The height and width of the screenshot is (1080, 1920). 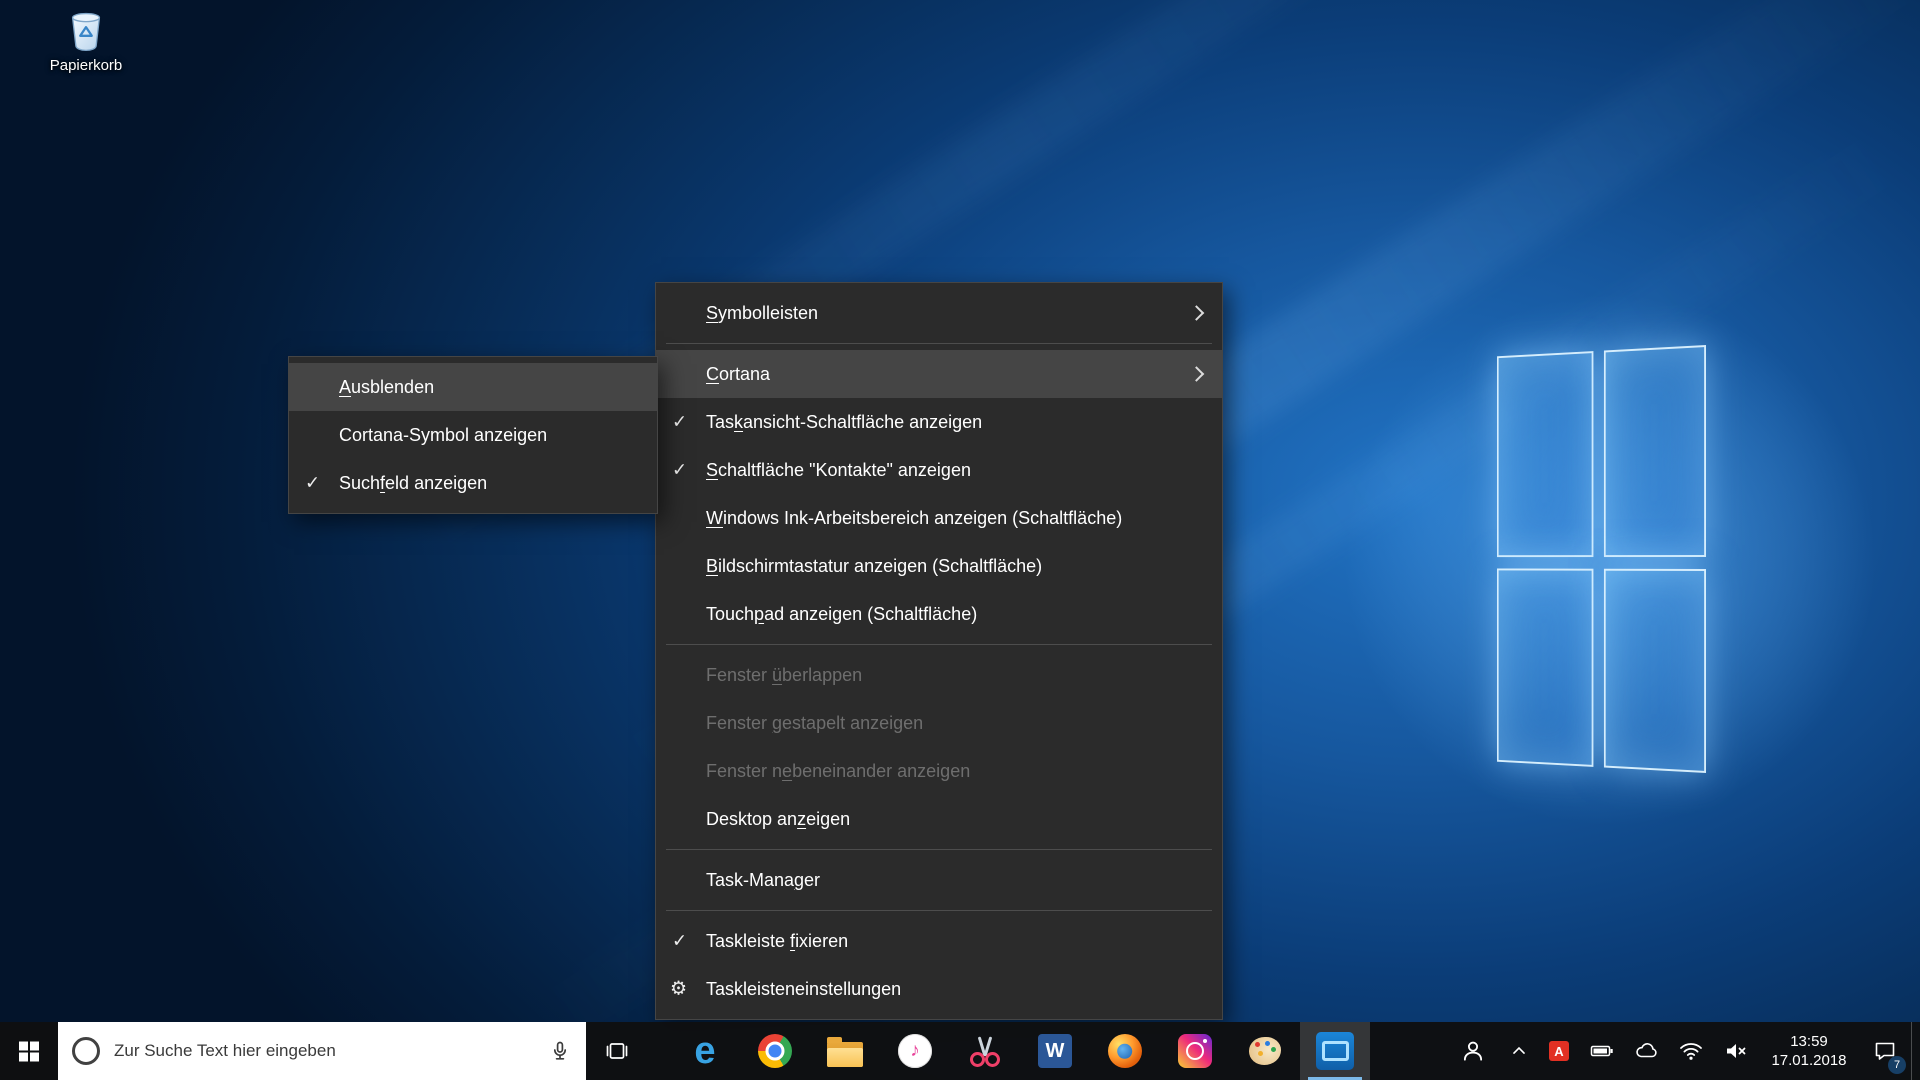 I want to click on menu-item-label: Taskleiste fixieren, so click(x=777, y=940).